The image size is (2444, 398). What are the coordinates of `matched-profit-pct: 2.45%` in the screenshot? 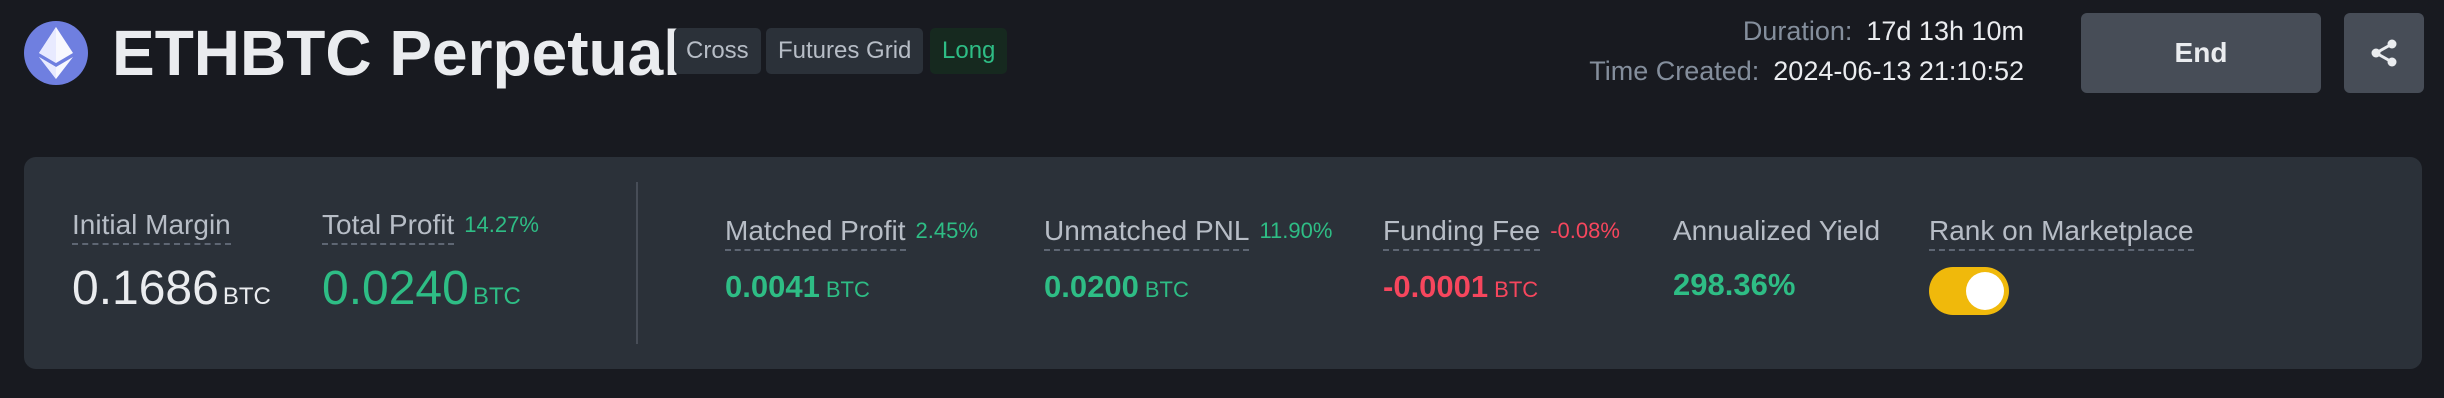 It's located at (946, 230).